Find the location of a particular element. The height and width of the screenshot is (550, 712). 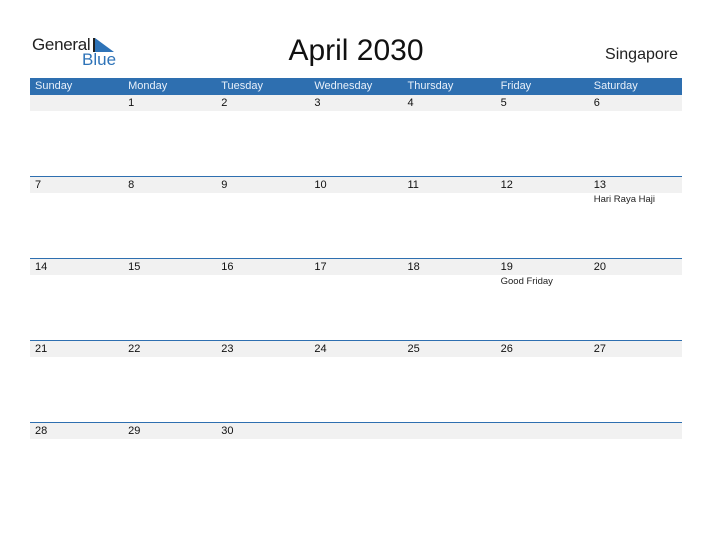

day-number: 3 is located at coordinates (317, 103).